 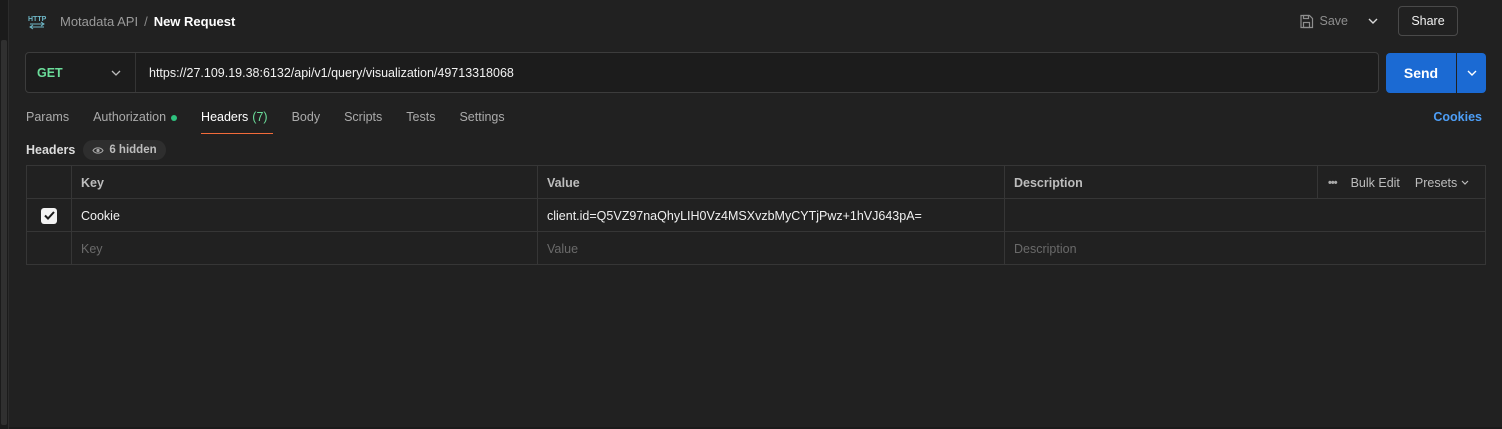 I want to click on presets-label: Presets, so click(x=1436, y=182).